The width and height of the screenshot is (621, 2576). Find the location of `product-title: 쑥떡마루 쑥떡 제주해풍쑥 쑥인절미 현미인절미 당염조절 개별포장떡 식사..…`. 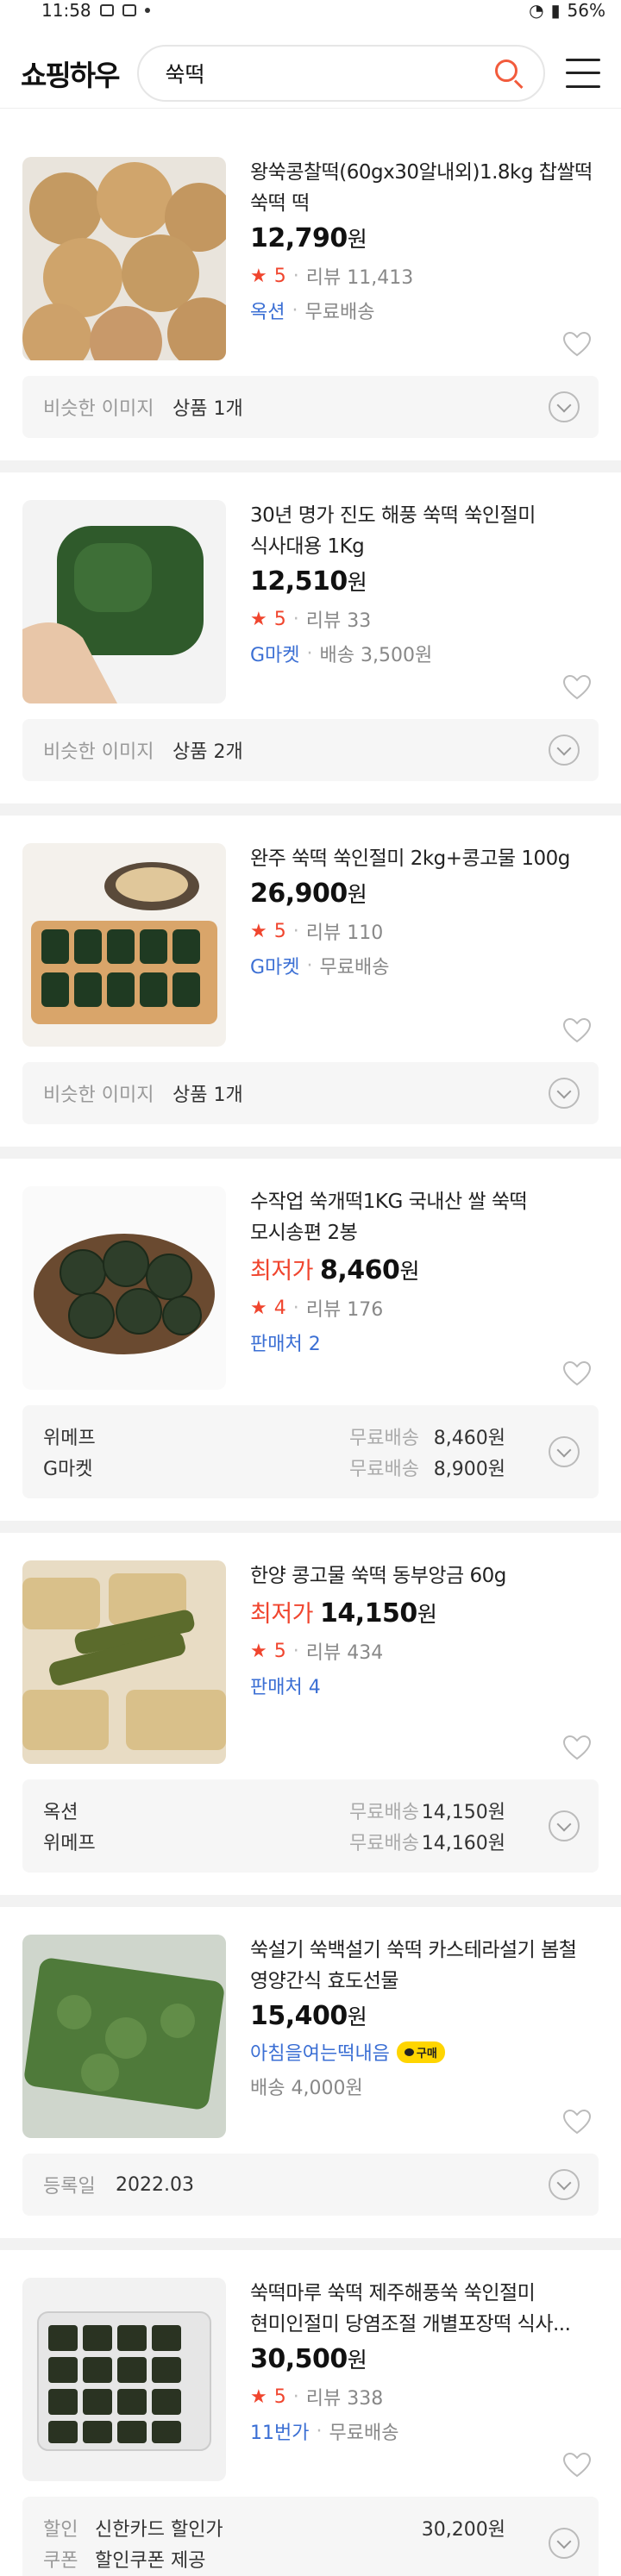

product-title: 쑥떡마루 쑥떡 제주해풍쑥 쑥인절미 현미인절미 당염조절 개별포장떡 식사..… is located at coordinates (424, 2309).